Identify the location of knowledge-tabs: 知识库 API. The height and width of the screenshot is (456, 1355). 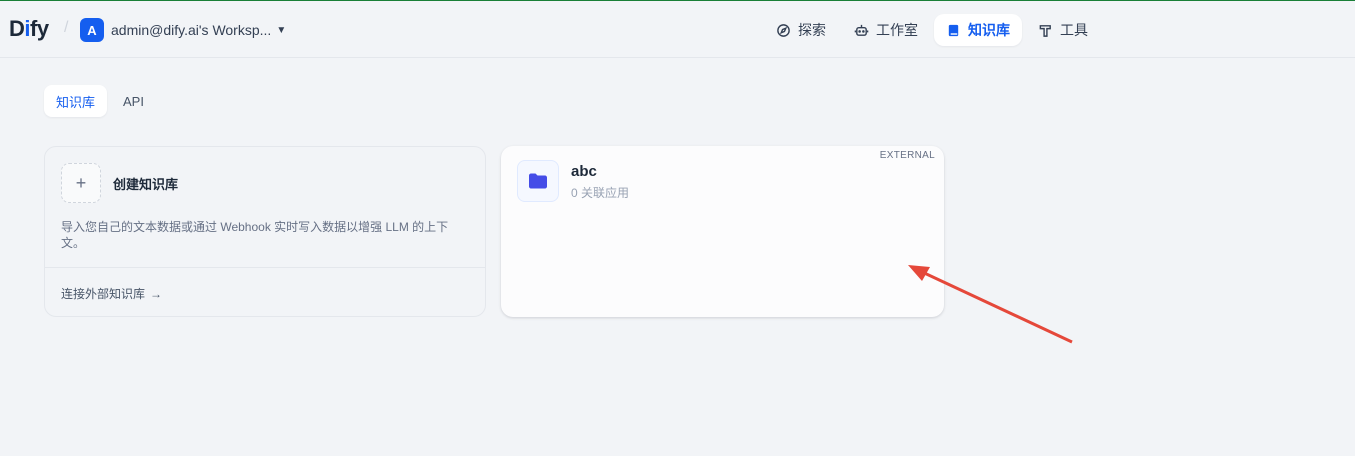
(100, 101).